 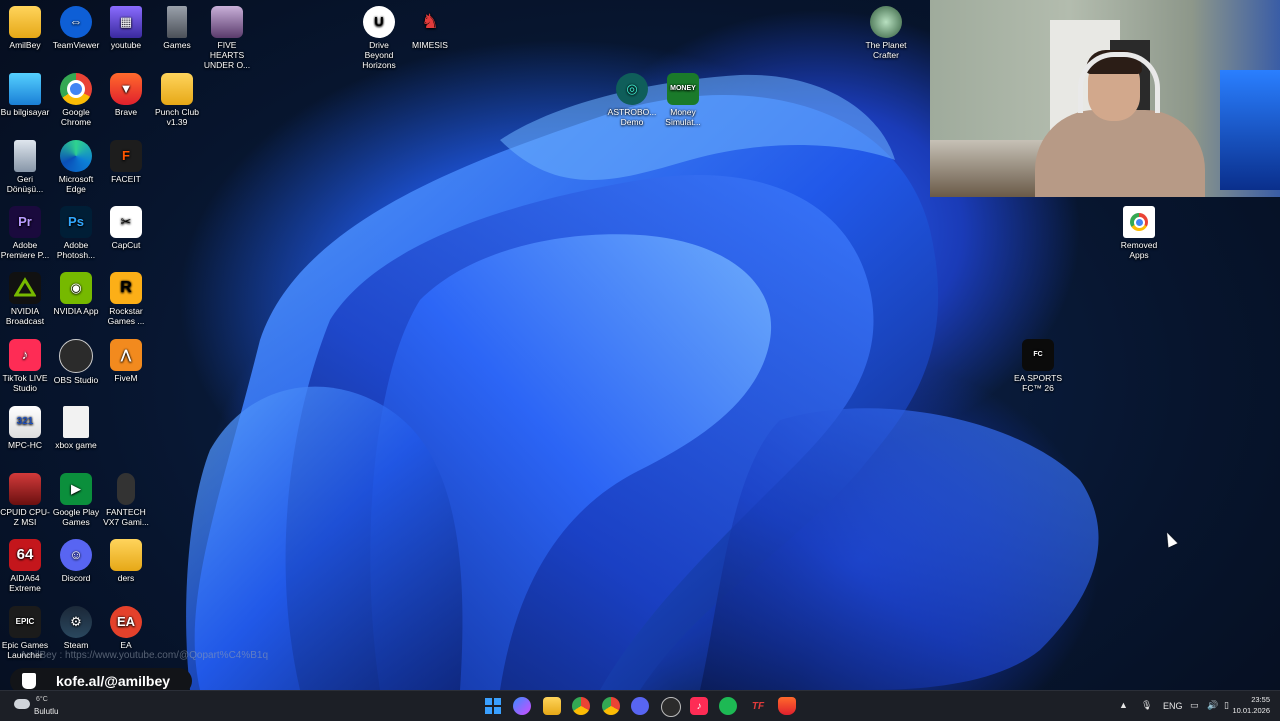 I want to click on start-button, so click(x=493, y=706).